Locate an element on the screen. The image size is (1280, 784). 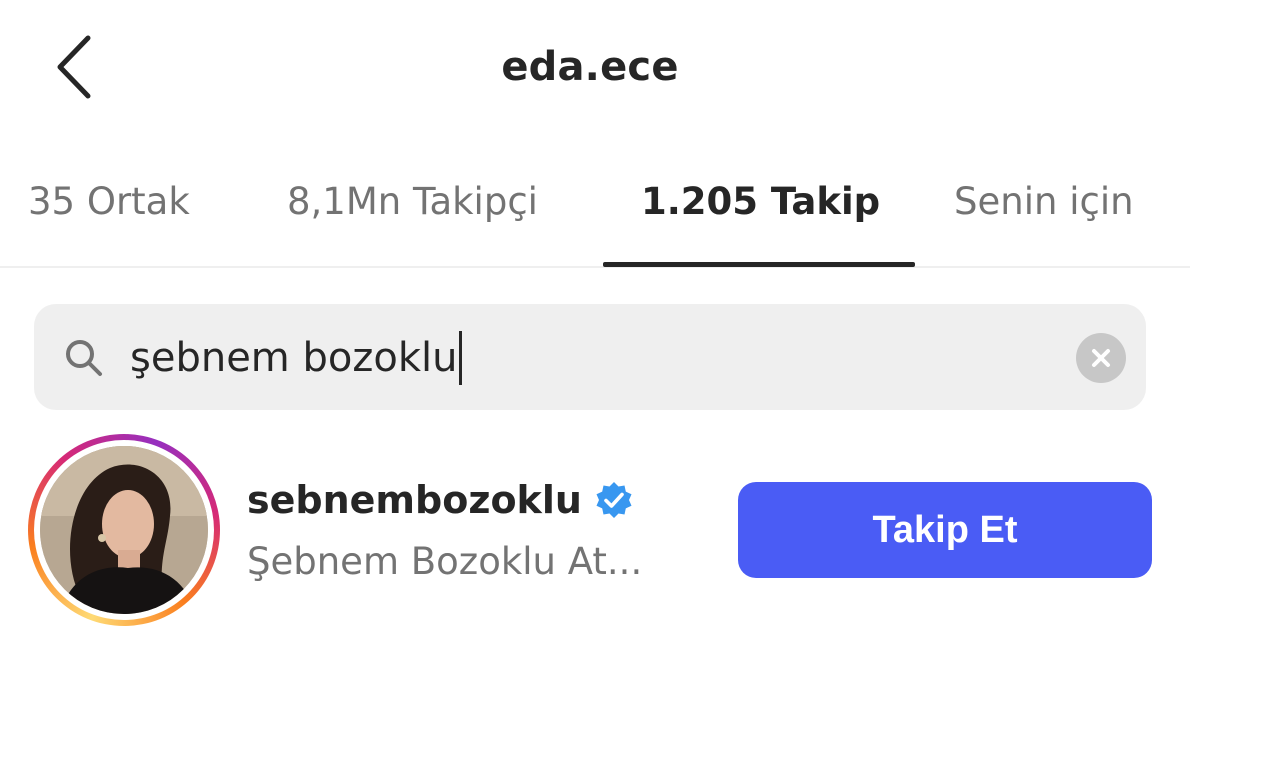
search-bar: şebnem bozoklu is located at coordinates (590, 357).